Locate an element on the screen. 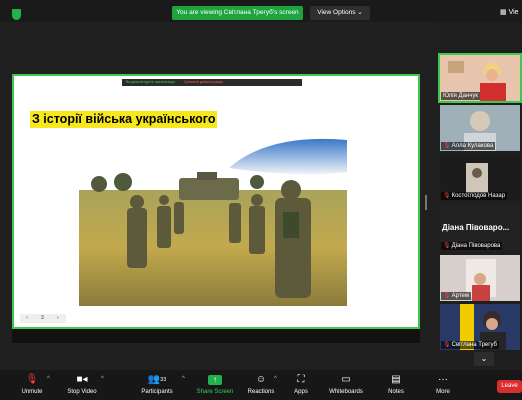 The image size is (522, 400). participant-name-text: Артем is located at coordinates (460, 296).